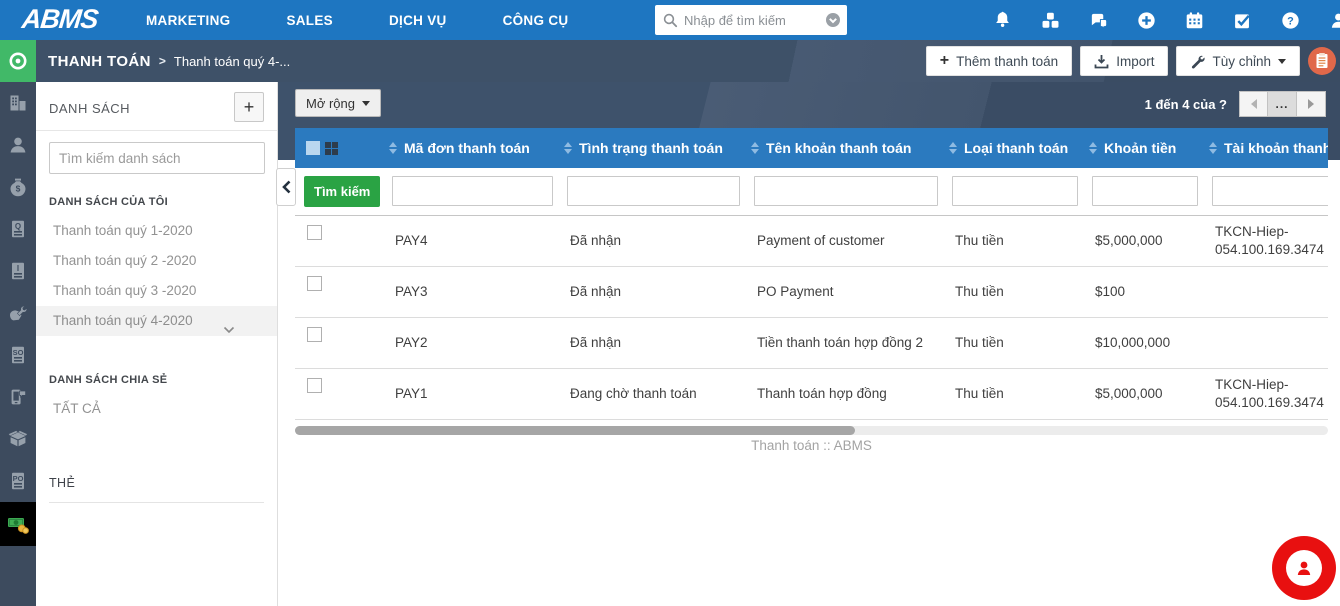 The width and height of the screenshot is (1340, 606). I want to click on customize-button: Tùy chỉnh, so click(1238, 61).